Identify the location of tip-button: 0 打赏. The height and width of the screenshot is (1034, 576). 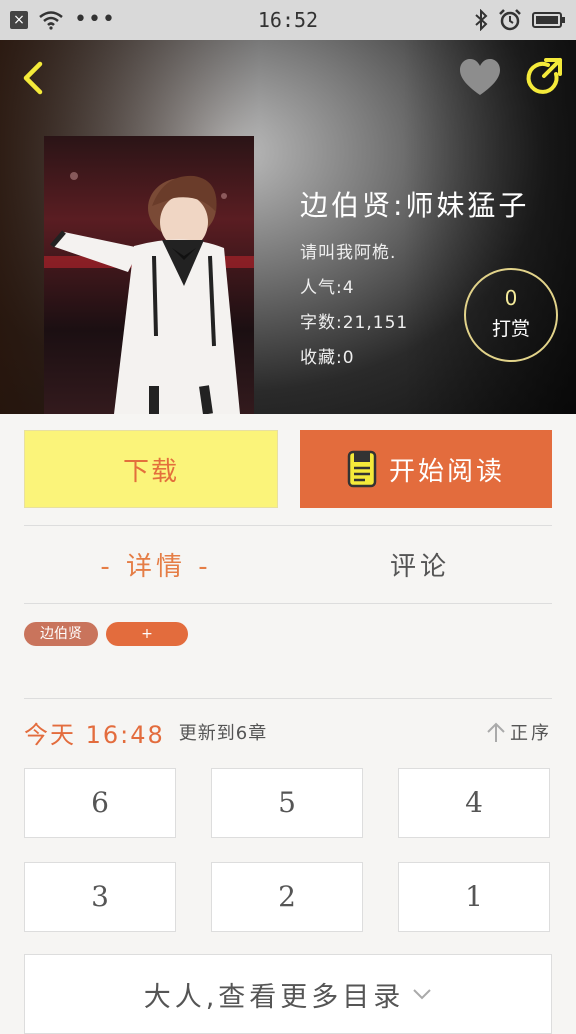
(511, 315).